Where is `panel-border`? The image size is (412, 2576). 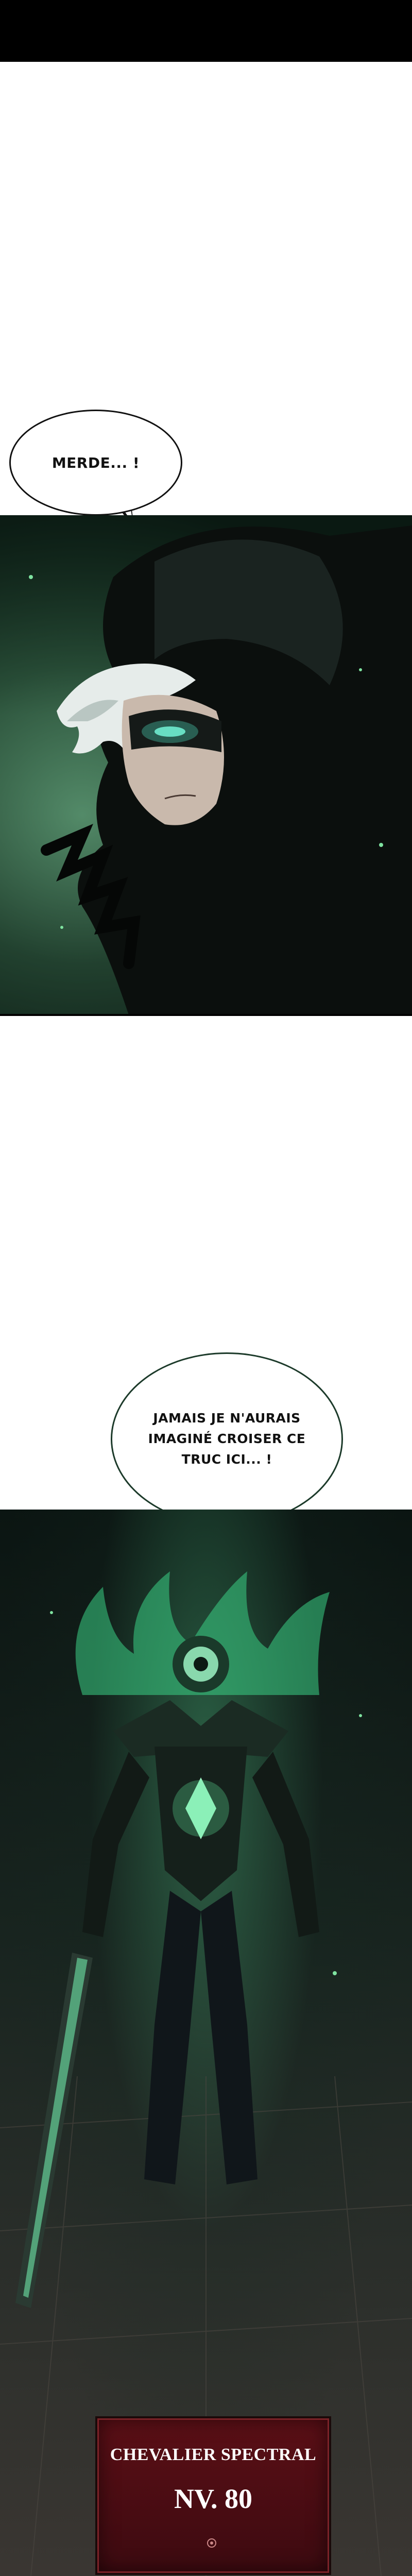 panel-border is located at coordinates (206, 1015).